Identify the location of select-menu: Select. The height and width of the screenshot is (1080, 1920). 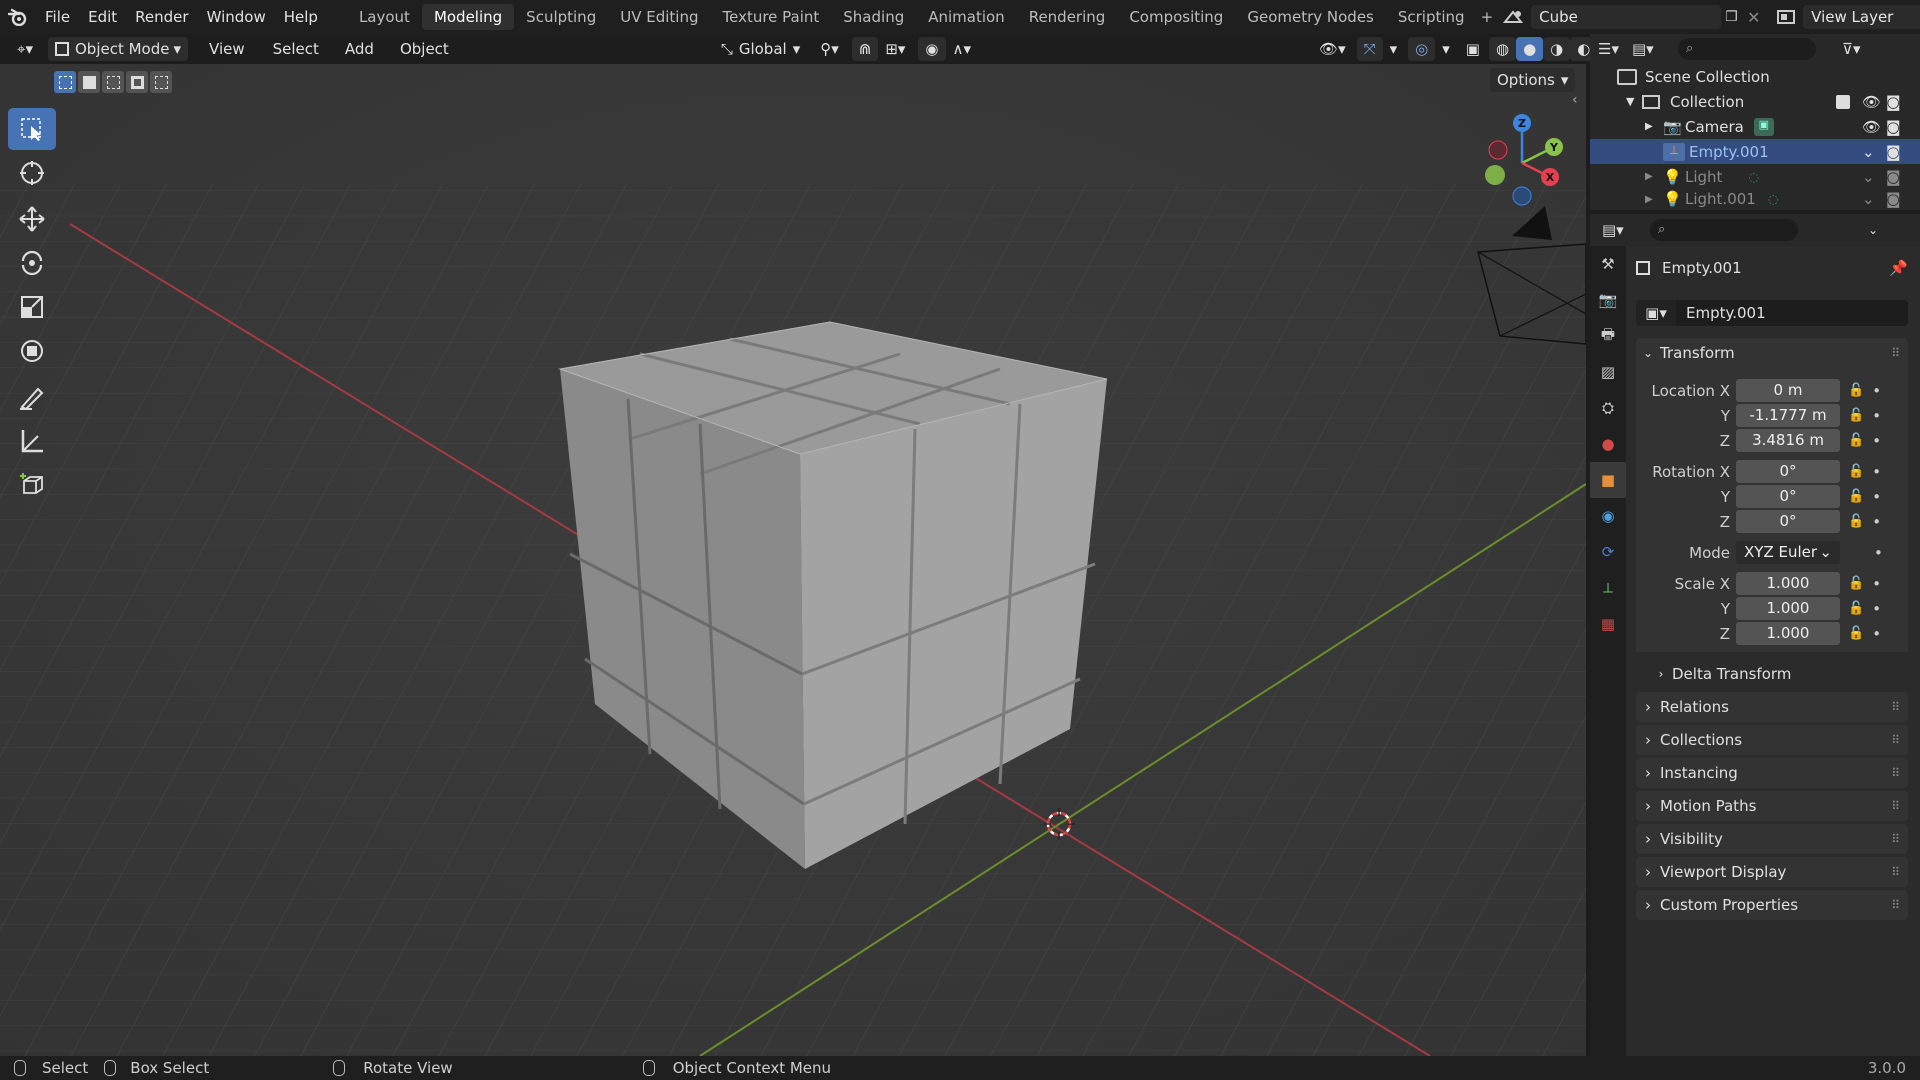
(296, 49).